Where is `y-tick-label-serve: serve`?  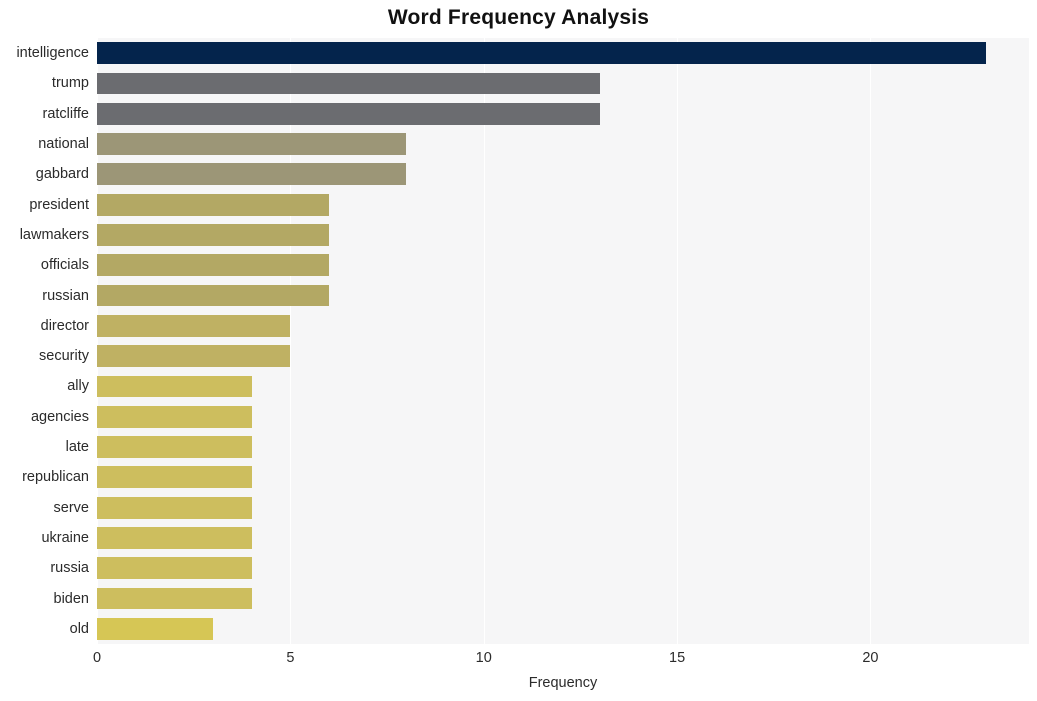
y-tick-label-serve: serve is located at coordinates (71, 507).